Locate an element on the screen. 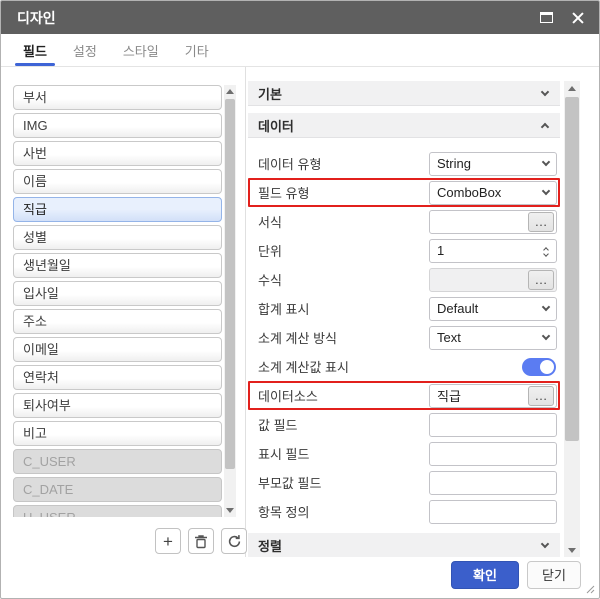 Image resolution: width=600 pixels, height=599 pixels. section-title: 정렬 is located at coordinates (270, 546).